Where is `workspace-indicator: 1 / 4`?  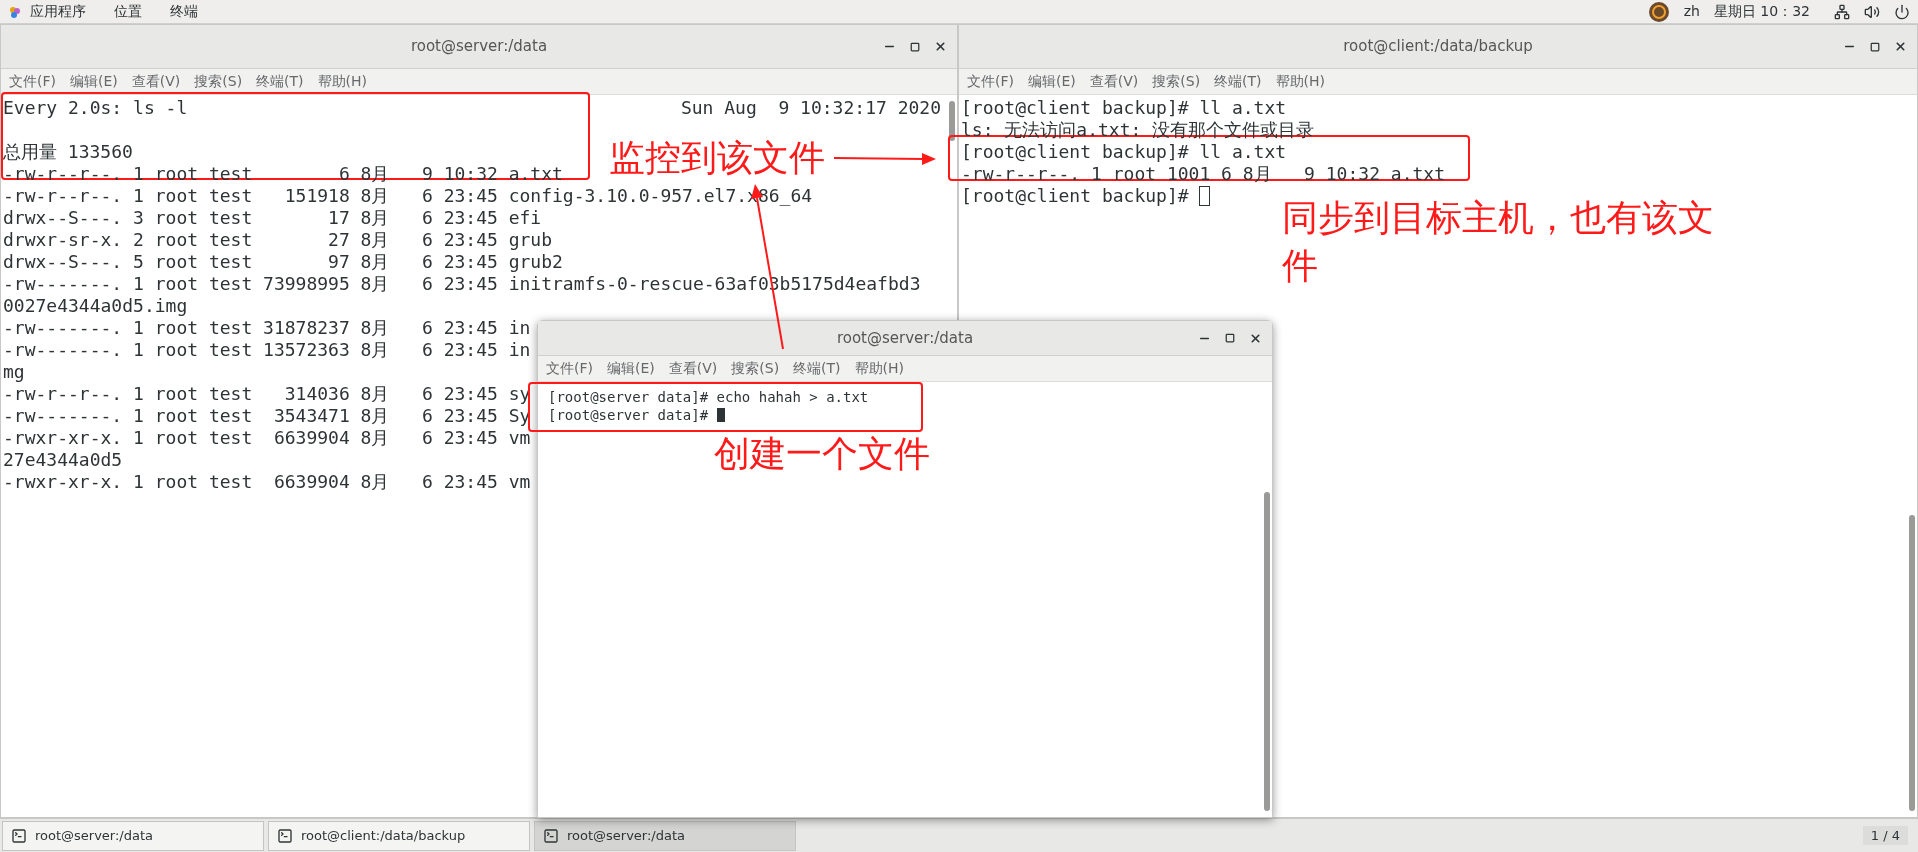 workspace-indicator: 1 / 4 is located at coordinates (1885, 835).